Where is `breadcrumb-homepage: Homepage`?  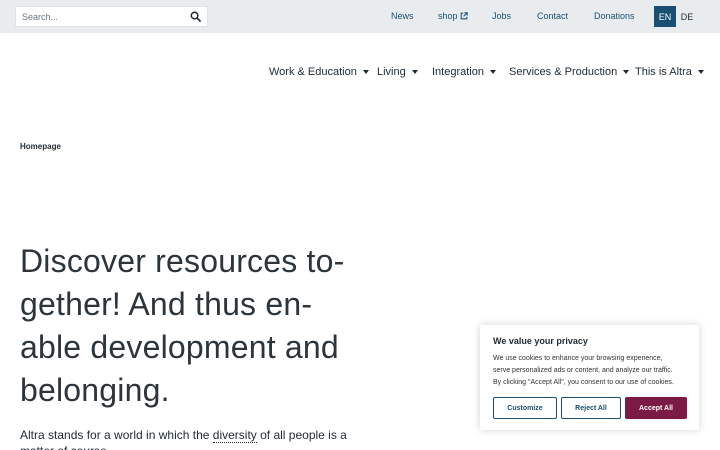
breadcrumb-homepage: Homepage is located at coordinates (40, 146).